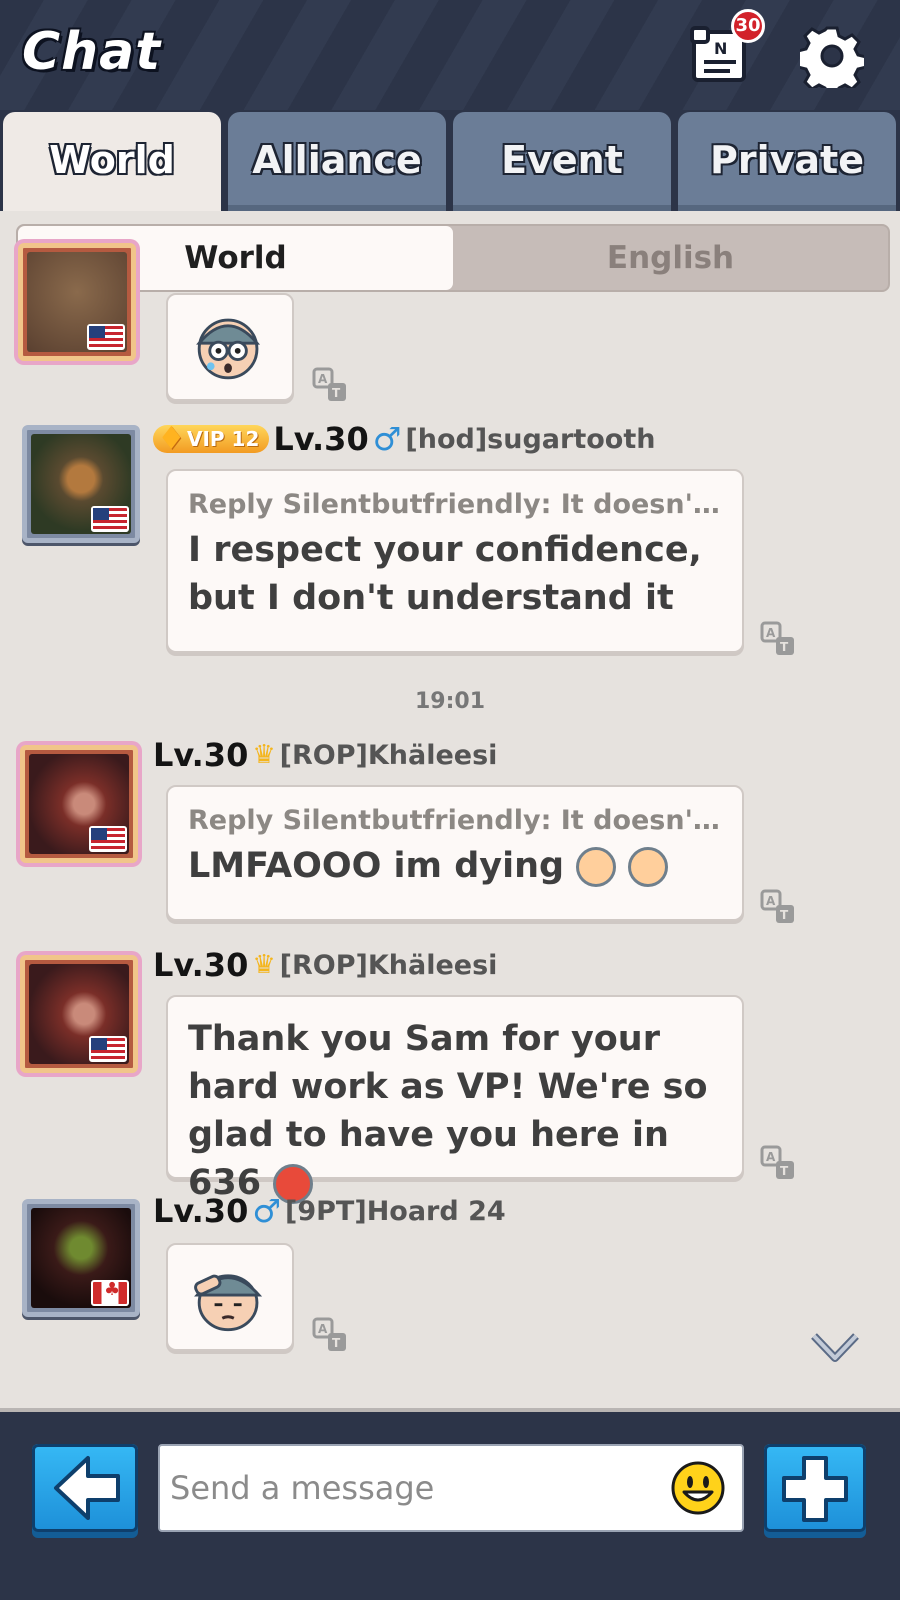 The width and height of the screenshot is (900, 1600). What do you see at coordinates (450, 160) in the screenshot?
I see `chat-tabs: World Alliance Event Private` at bounding box center [450, 160].